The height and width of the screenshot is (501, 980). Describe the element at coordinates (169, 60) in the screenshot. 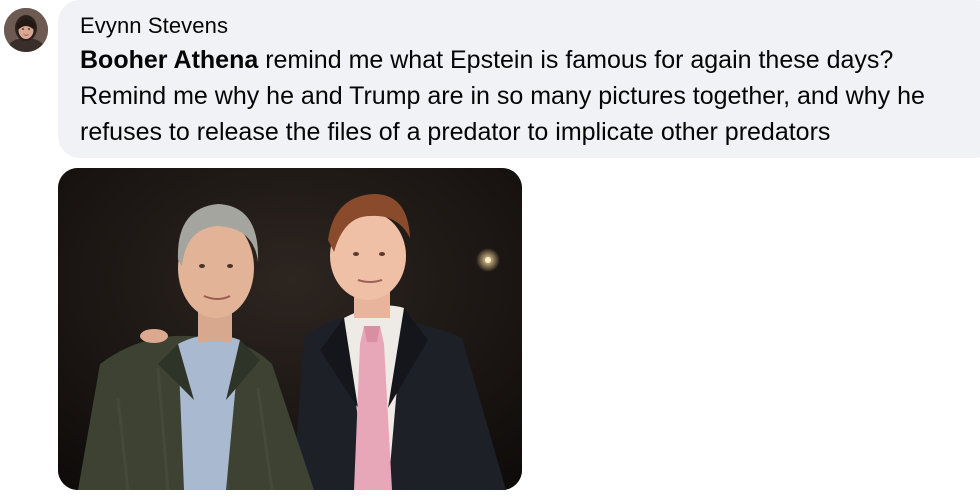

I see `mention-link: Booher Athena` at that location.